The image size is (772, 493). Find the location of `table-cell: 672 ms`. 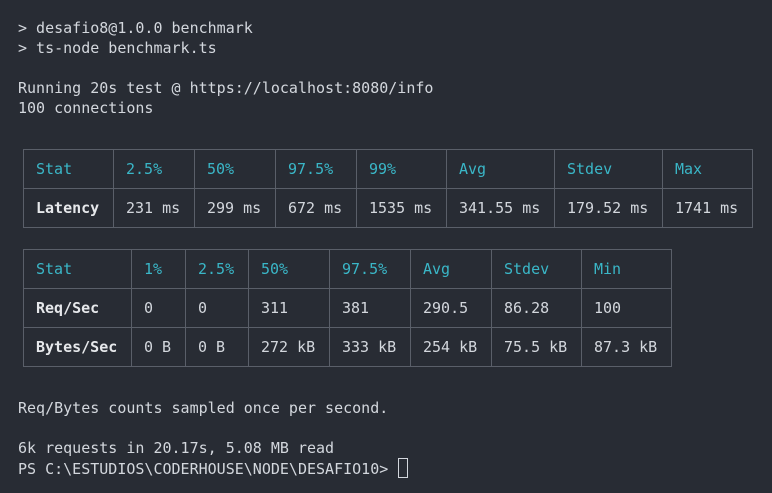

table-cell: 672 ms is located at coordinates (316, 208).